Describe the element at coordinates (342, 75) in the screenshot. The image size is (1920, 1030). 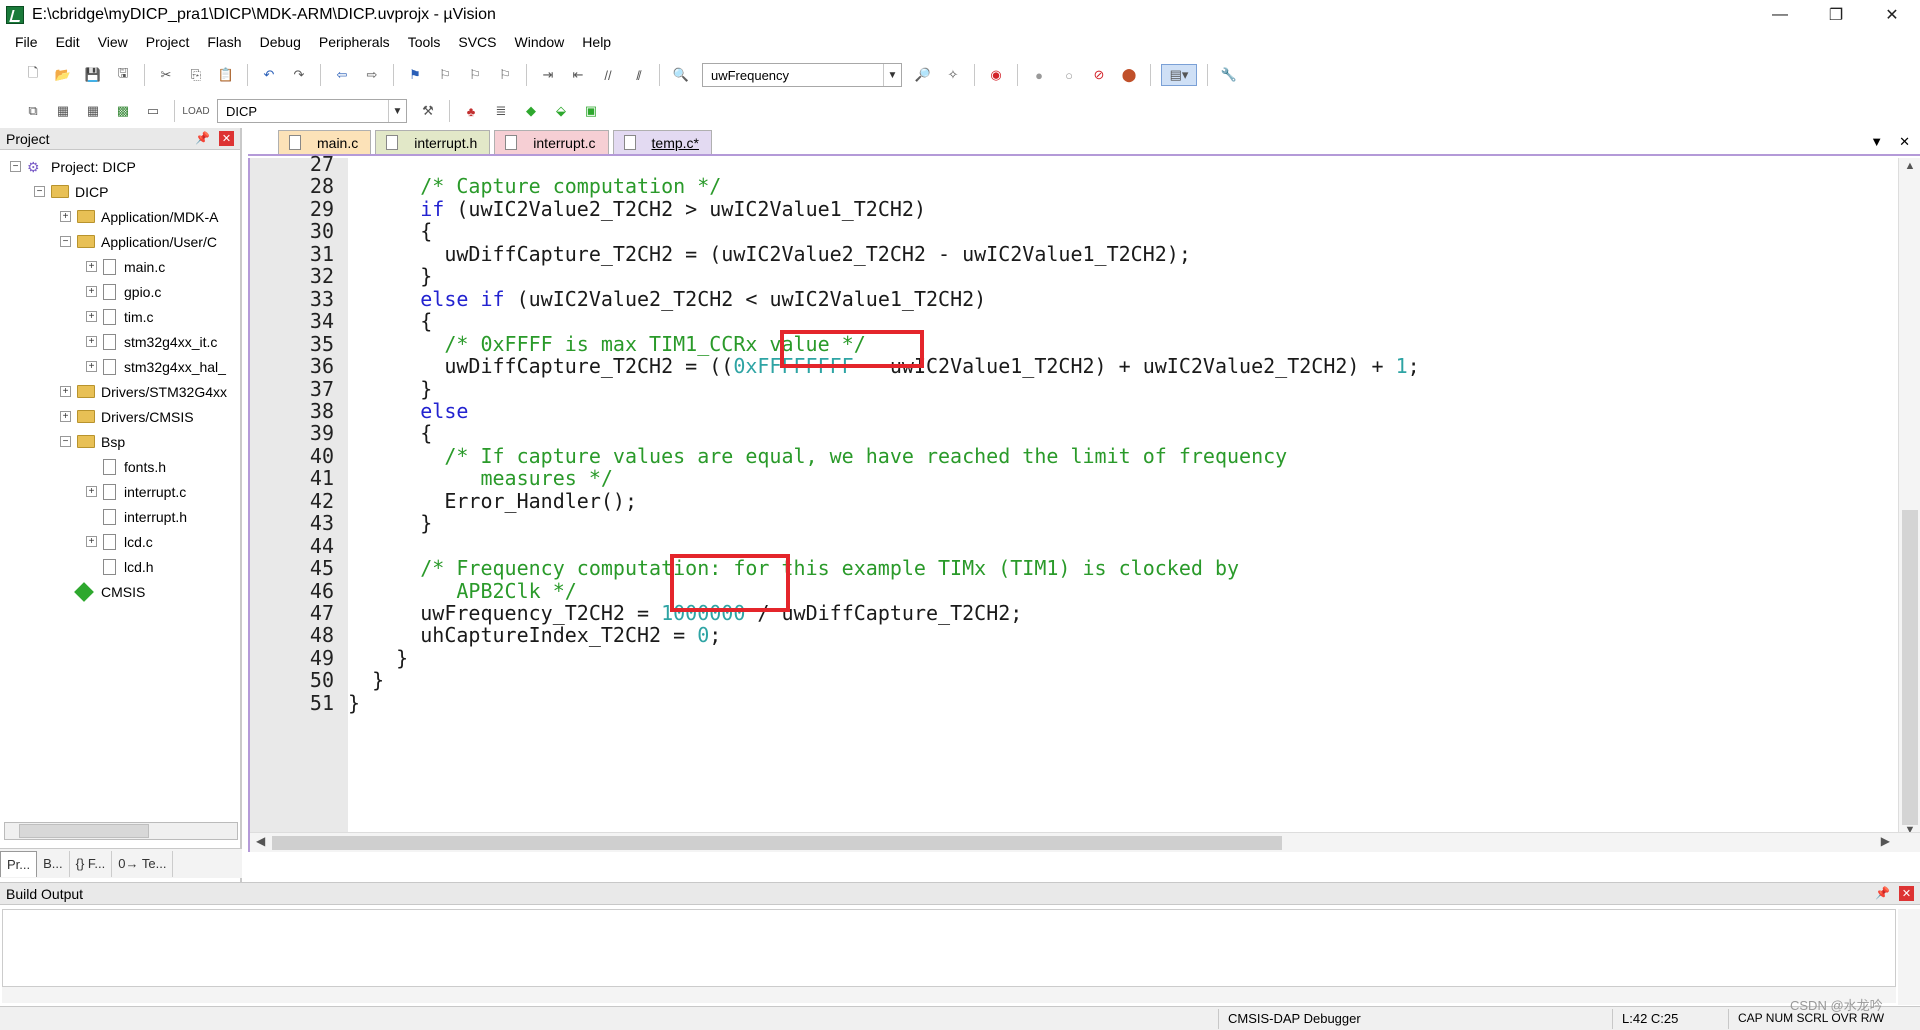
I see `navigate-back-icon: ⇦` at that location.